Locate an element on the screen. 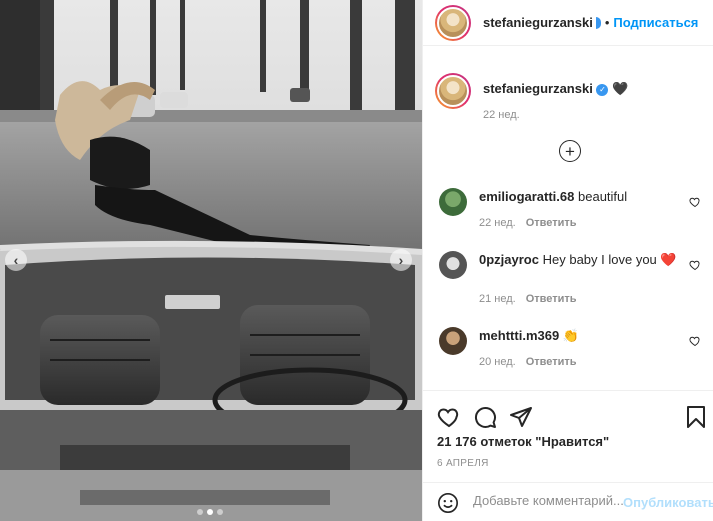 Image resolution: width=713 pixels, height=521 pixels. comment-username: mehttti.m369 is located at coordinates (519, 335).